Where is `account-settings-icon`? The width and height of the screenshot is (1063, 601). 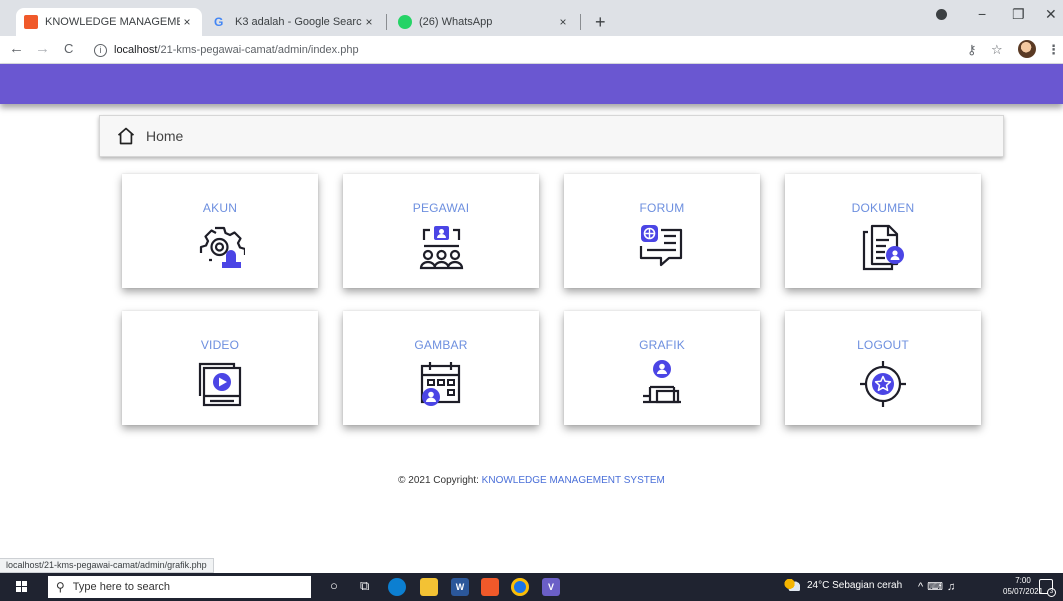
account-settings-icon is located at coordinates (222, 247).